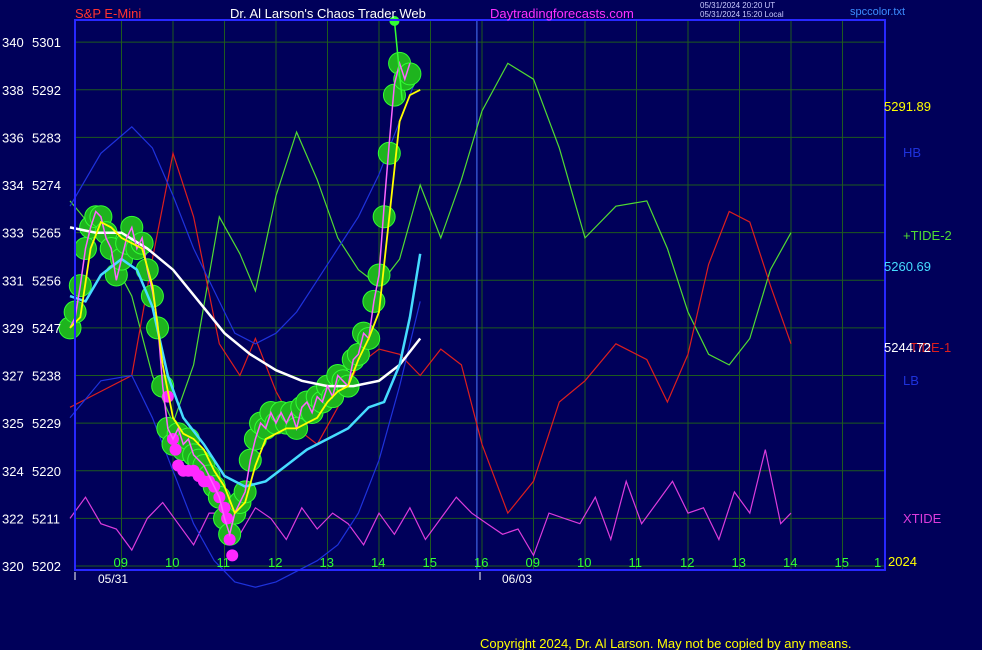 This screenshot has height=650, width=982. Describe the element at coordinates (46, 42) in the screenshot. I see `y-tick-price: 5301` at that location.